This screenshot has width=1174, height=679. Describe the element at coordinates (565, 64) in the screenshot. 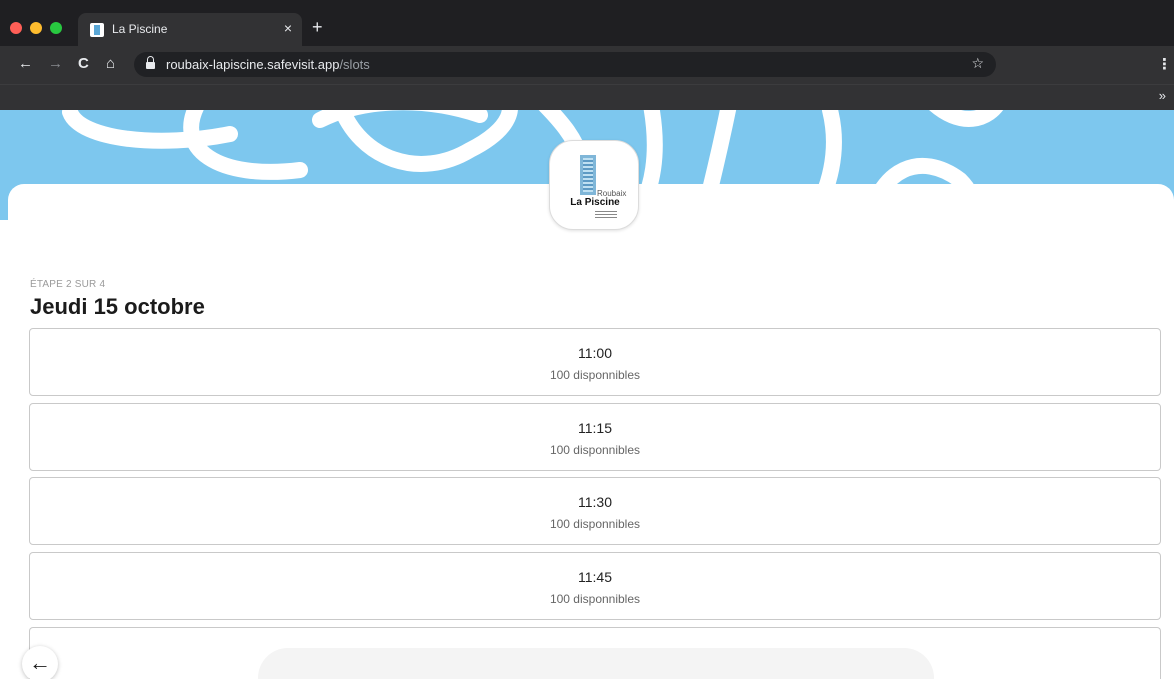

I see `address-bar: roubaix-lapiscine.safevisit.app/slots ☆` at that location.